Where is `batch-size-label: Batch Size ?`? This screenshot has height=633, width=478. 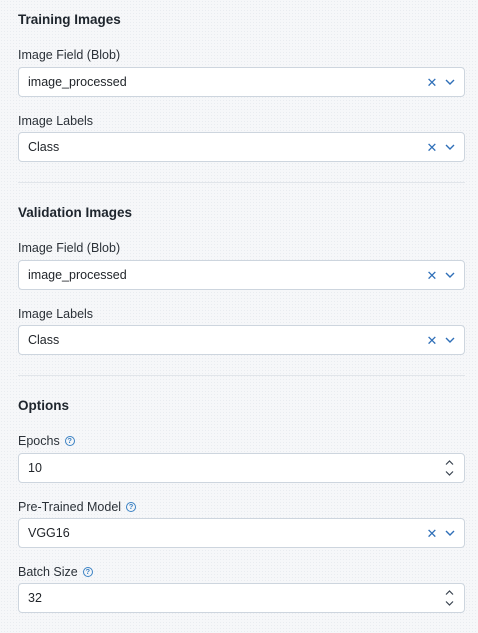
batch-size-label: Batch Size ? is located at coordinates (55, 572).